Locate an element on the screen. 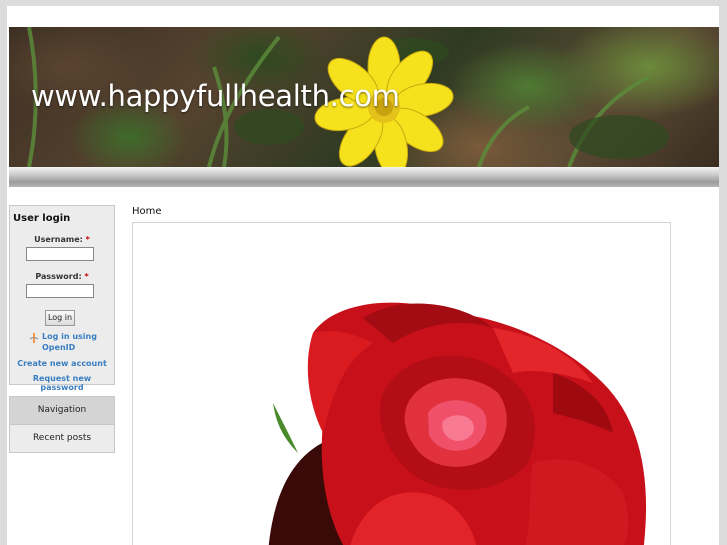 The image size is (727, 545). site-title: www.happyfullhealth.com is located at coordinates (215, 96).